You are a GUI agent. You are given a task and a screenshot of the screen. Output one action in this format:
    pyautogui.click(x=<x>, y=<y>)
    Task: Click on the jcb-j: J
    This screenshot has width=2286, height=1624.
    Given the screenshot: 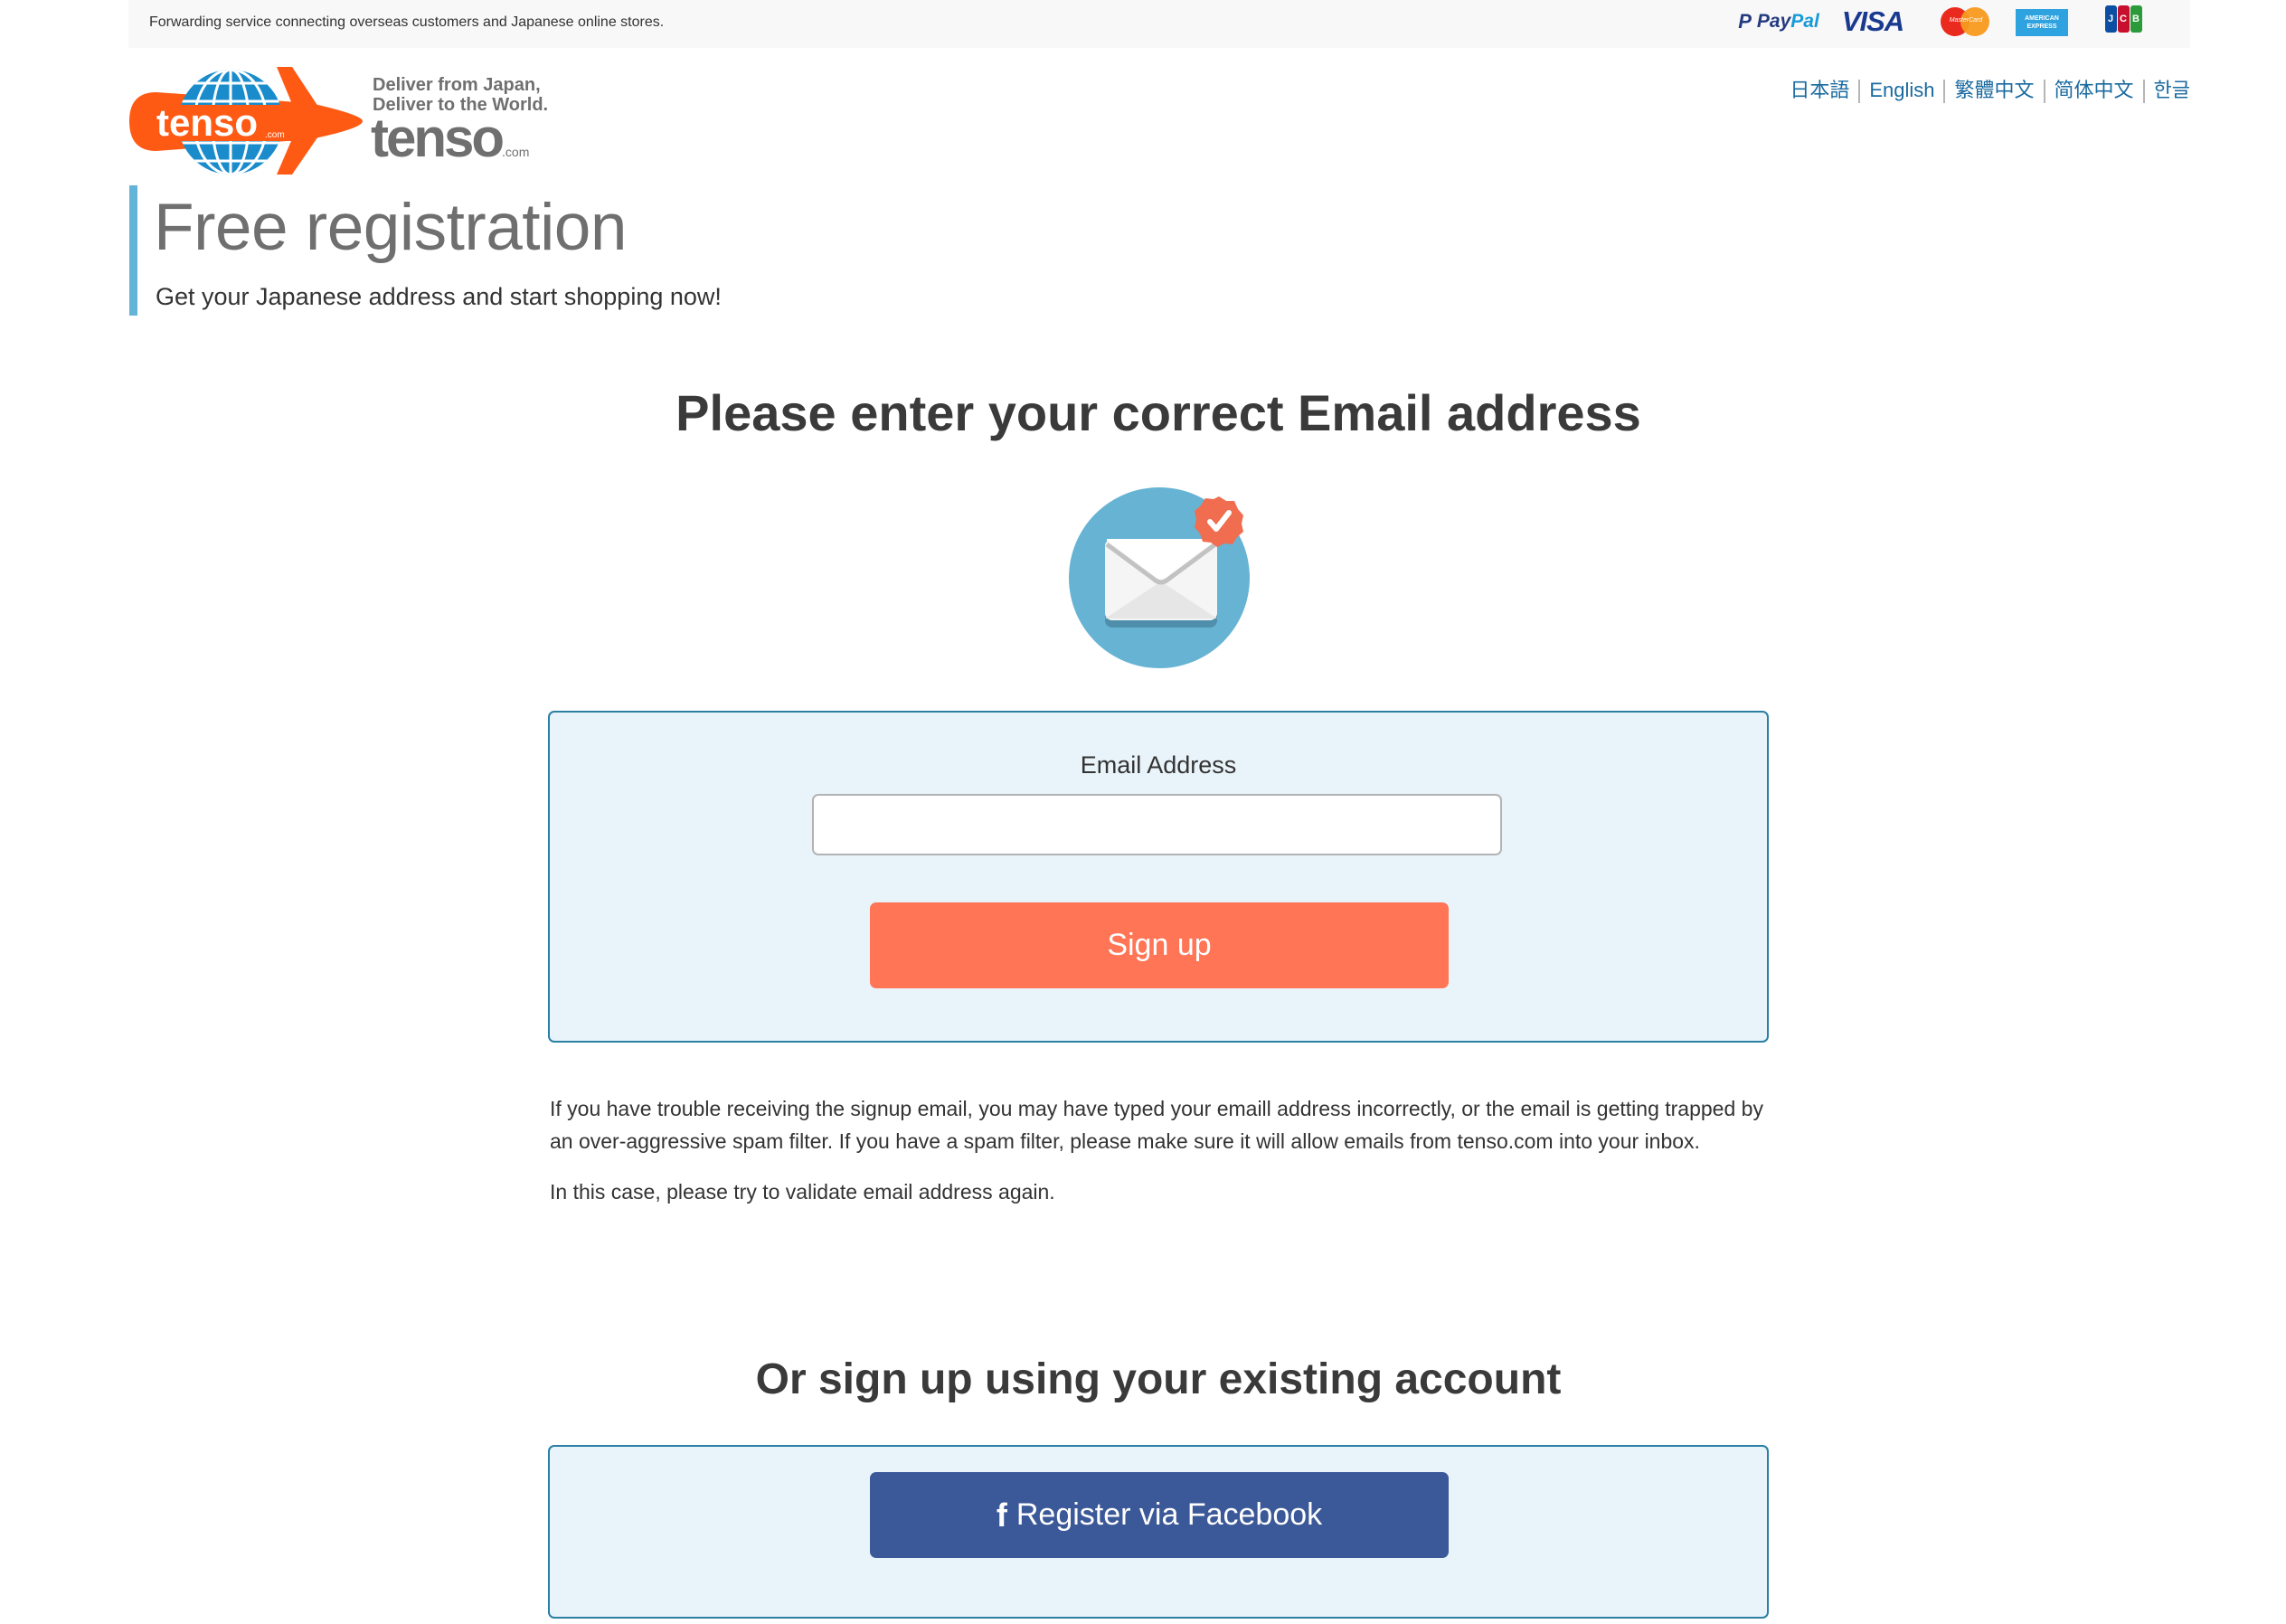 What is the action you would take?
    pyautogui.click(x=2110, y=19)
    